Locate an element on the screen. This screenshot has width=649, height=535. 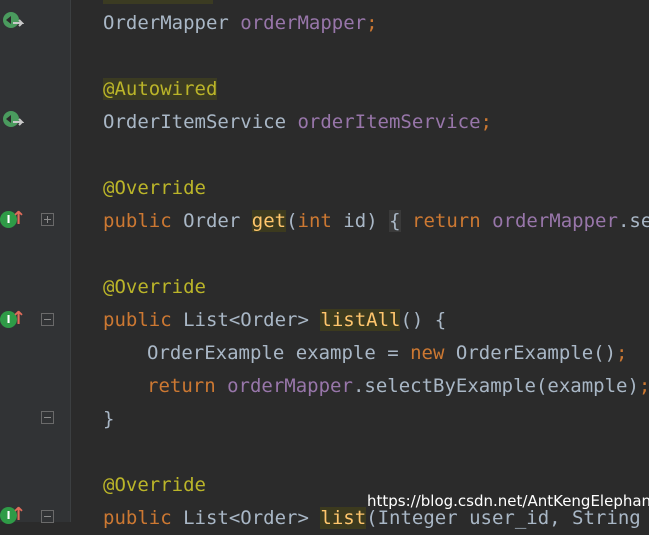
closing-brace: } is located at coordinates (109, 419).